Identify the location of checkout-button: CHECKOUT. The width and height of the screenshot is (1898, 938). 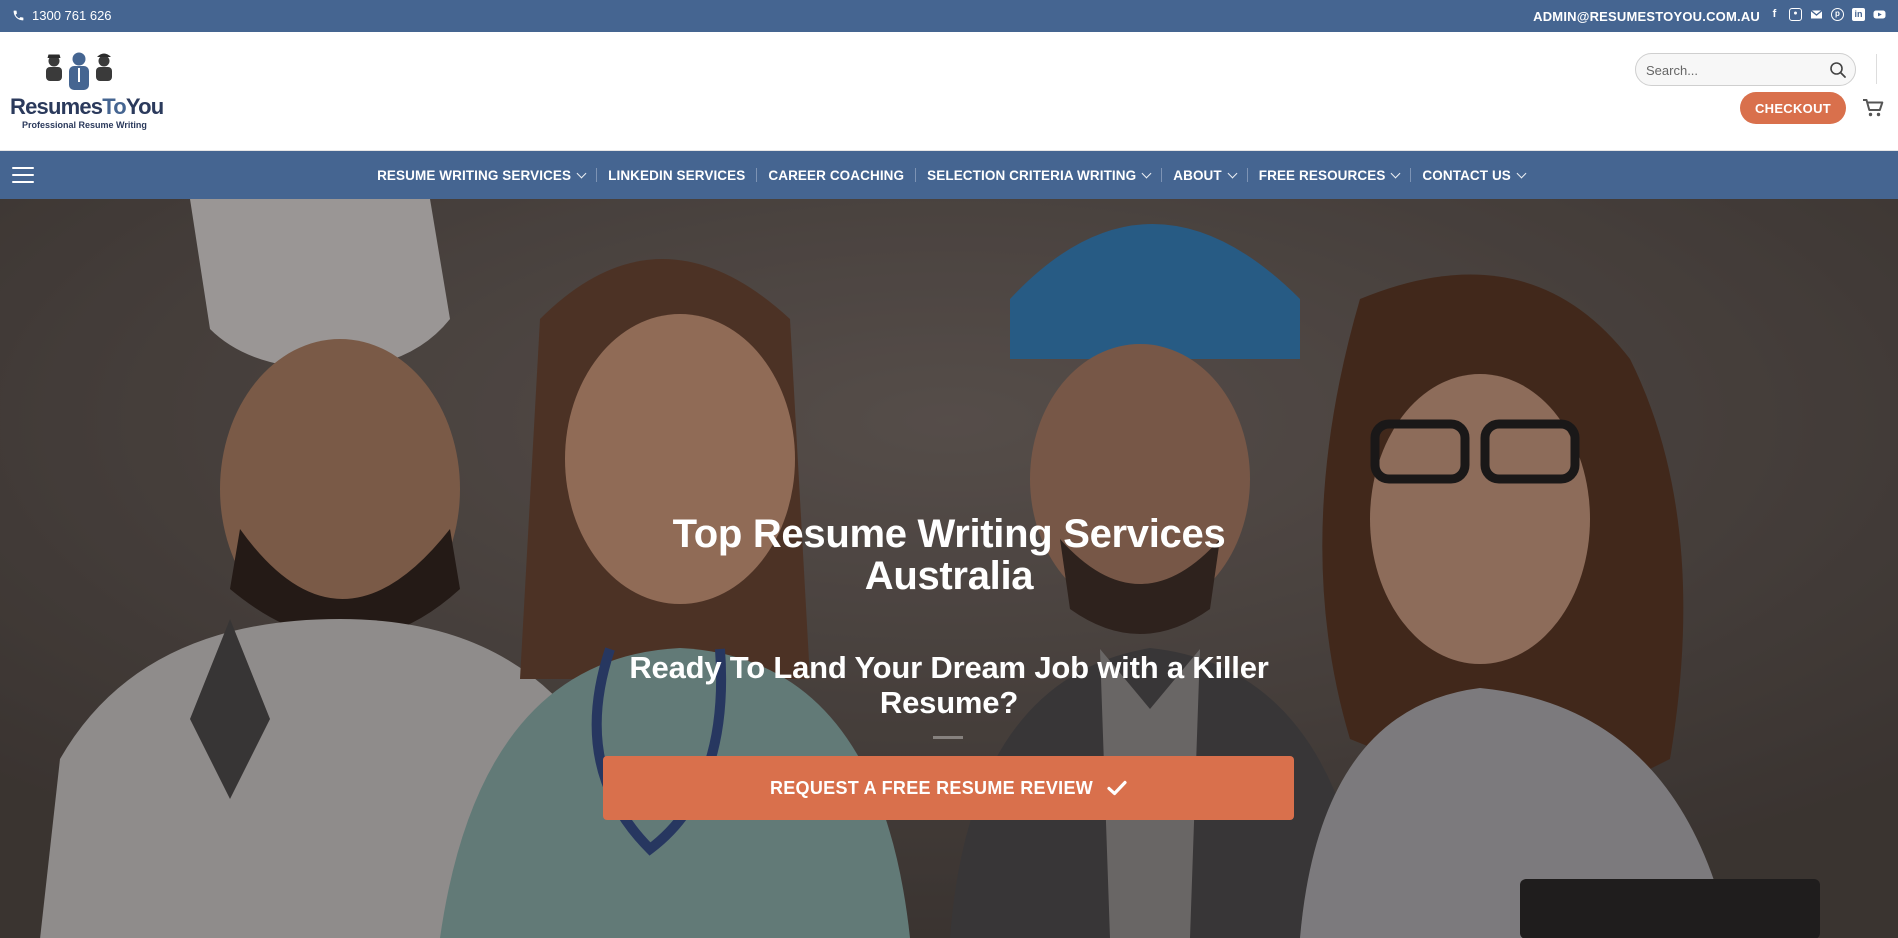
(1793, 108).